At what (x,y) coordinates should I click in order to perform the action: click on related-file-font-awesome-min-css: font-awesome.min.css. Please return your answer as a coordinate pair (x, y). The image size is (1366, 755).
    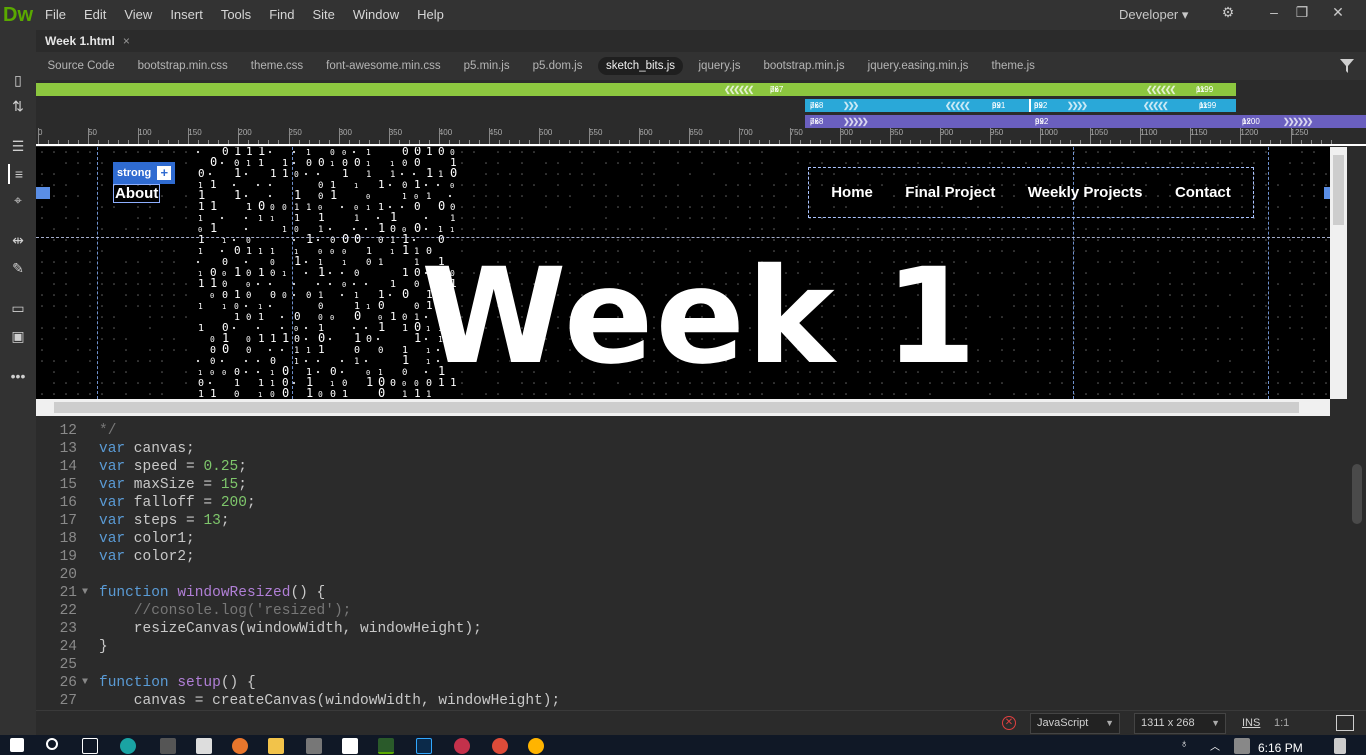
    Looking at the image, I should click on (383, 66).